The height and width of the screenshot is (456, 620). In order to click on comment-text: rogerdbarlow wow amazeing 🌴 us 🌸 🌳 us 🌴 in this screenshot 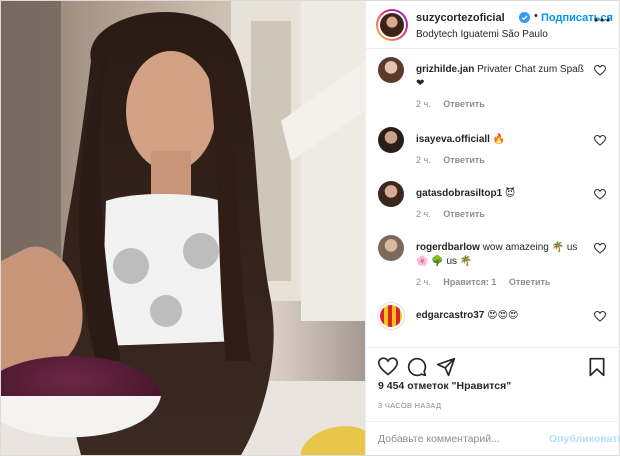, I will do `click(501, 255)`.